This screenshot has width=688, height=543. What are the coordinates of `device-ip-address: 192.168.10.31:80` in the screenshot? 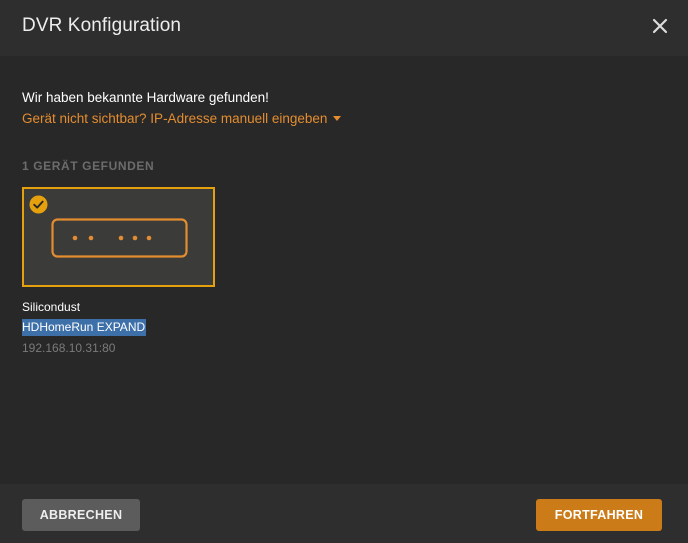 It's located at (69, 348).